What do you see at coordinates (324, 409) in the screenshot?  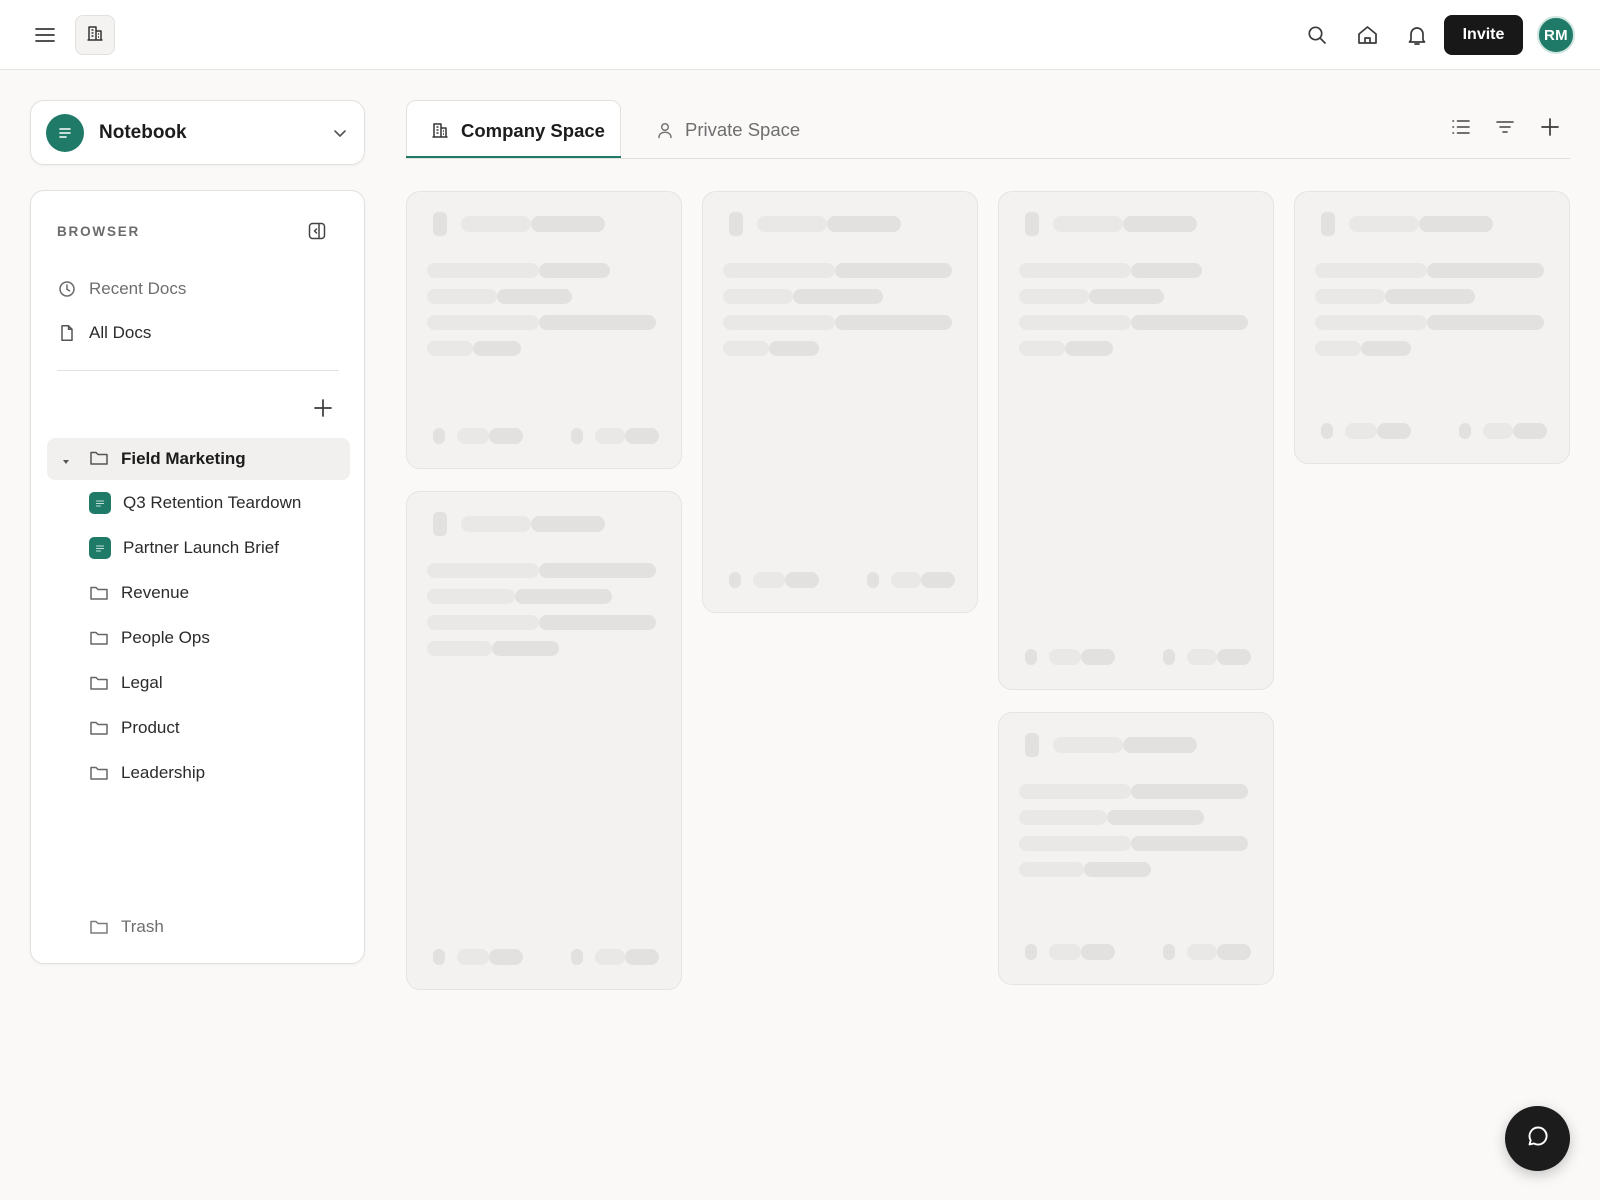 I see `add-folder-icon` at bounding box center [324, 409].